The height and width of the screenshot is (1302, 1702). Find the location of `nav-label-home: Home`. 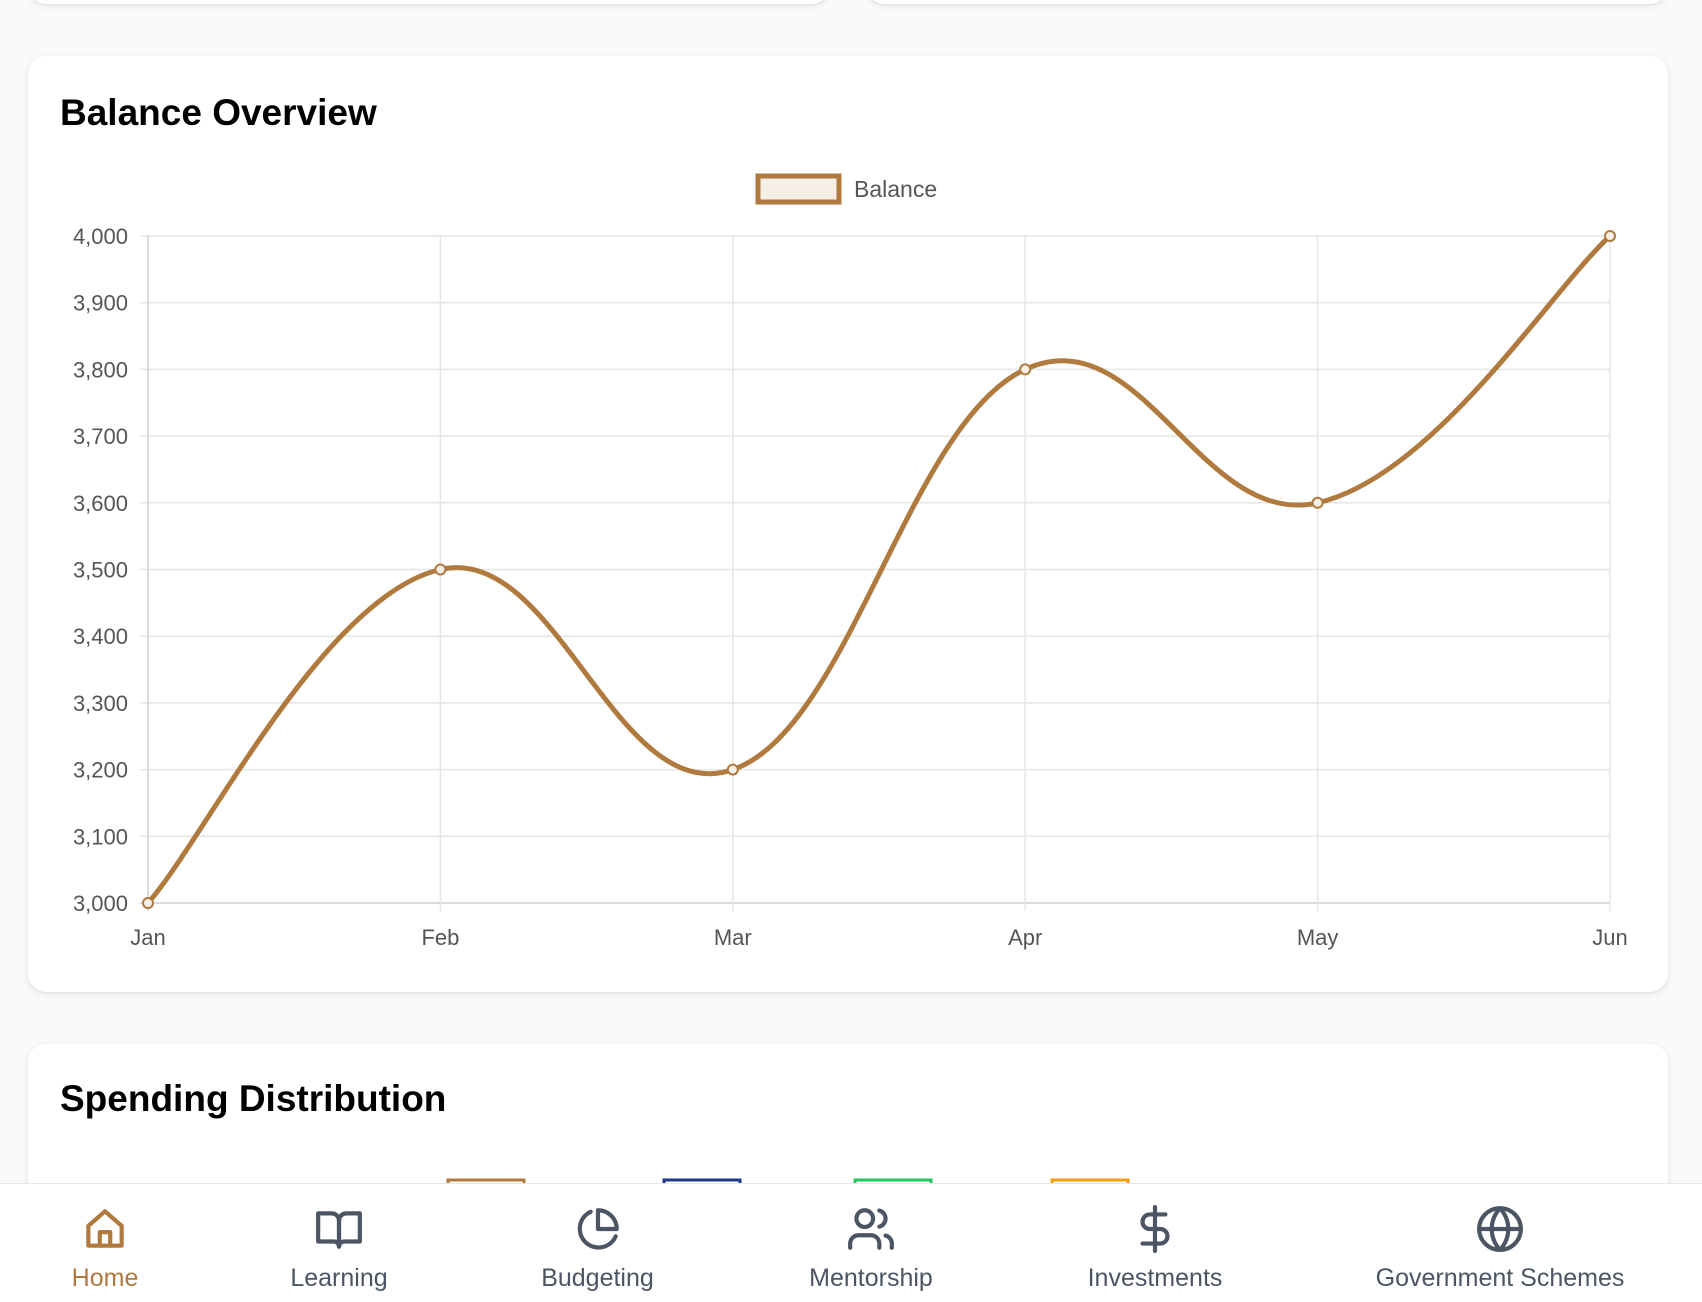

nav-label-home: Home is located at coordinates (105, 1278).